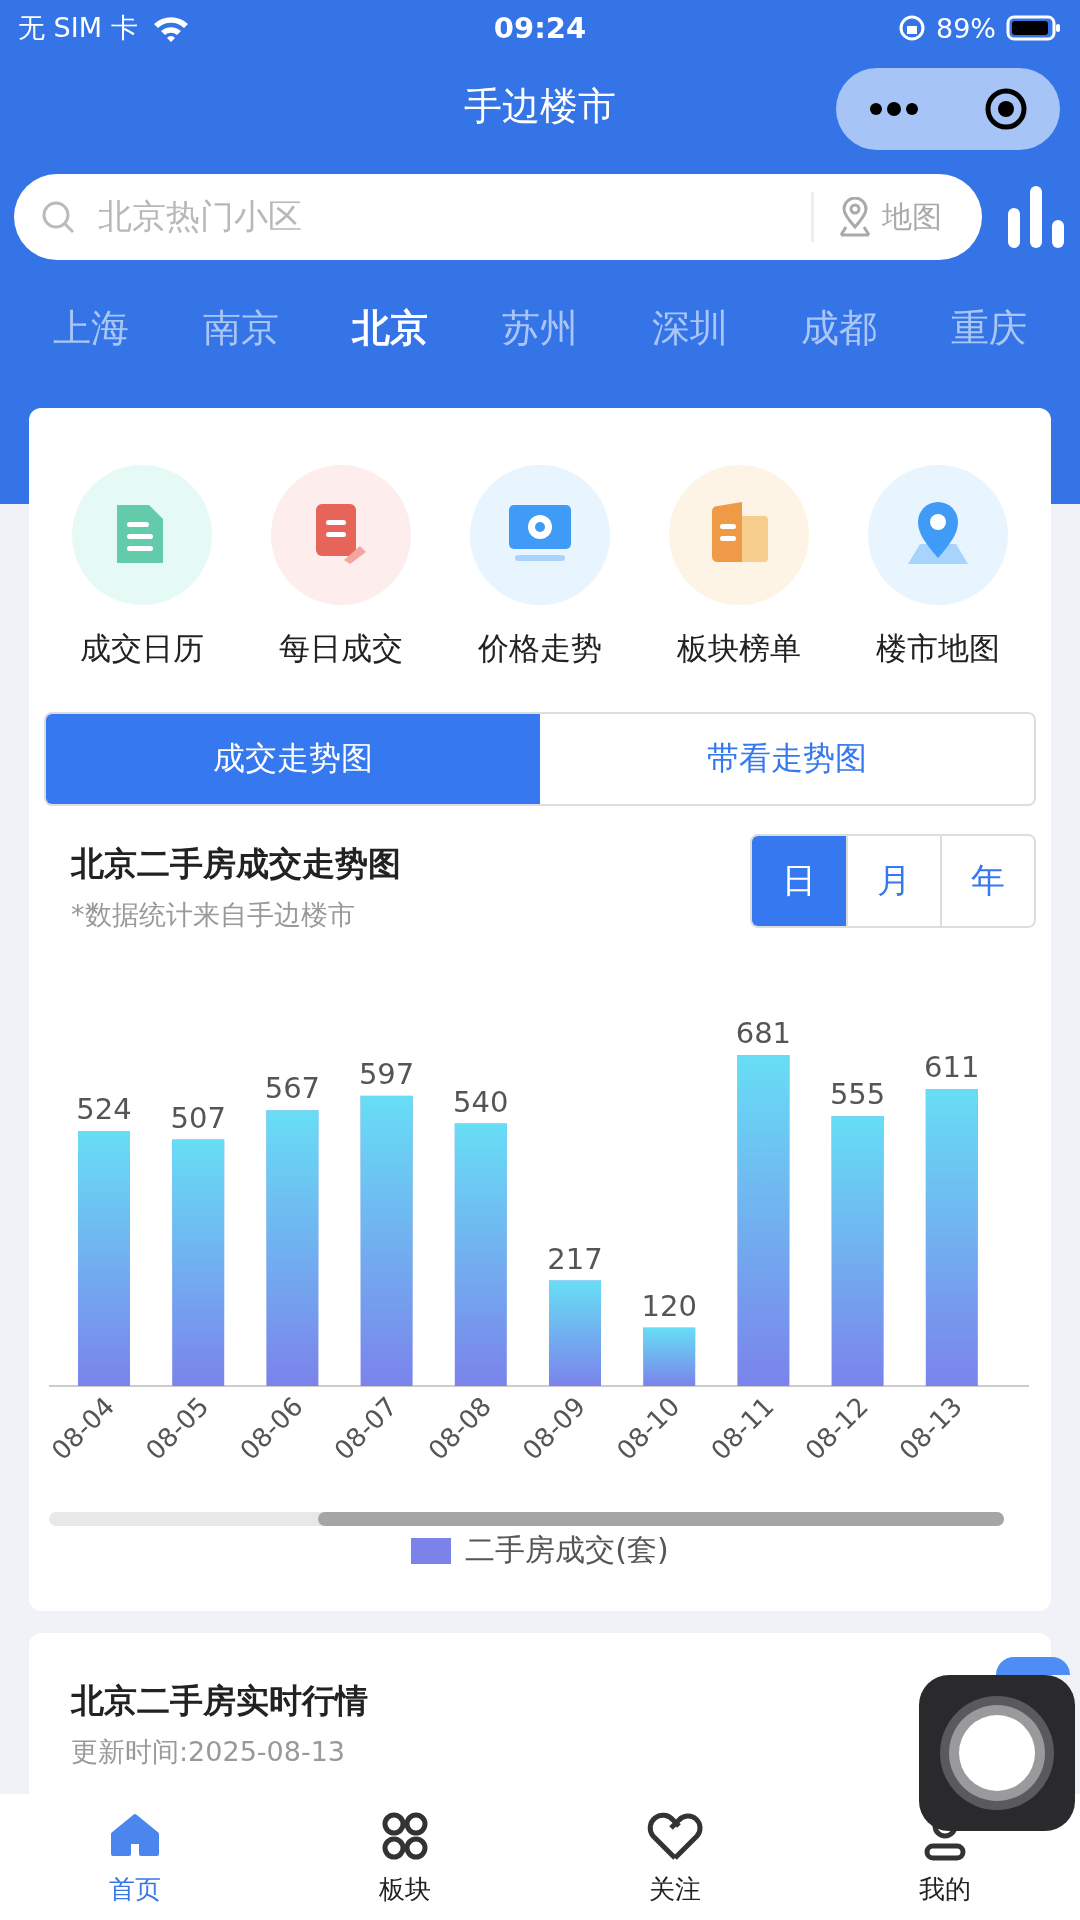  I want to click on city-tab: 重庆, so click(989, 328).